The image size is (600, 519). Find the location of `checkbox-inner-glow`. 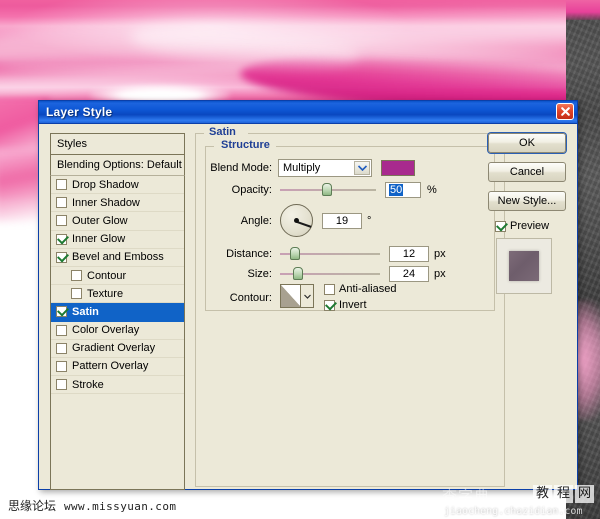

checkbox-inner-glow is located at coordinates (61, 239).